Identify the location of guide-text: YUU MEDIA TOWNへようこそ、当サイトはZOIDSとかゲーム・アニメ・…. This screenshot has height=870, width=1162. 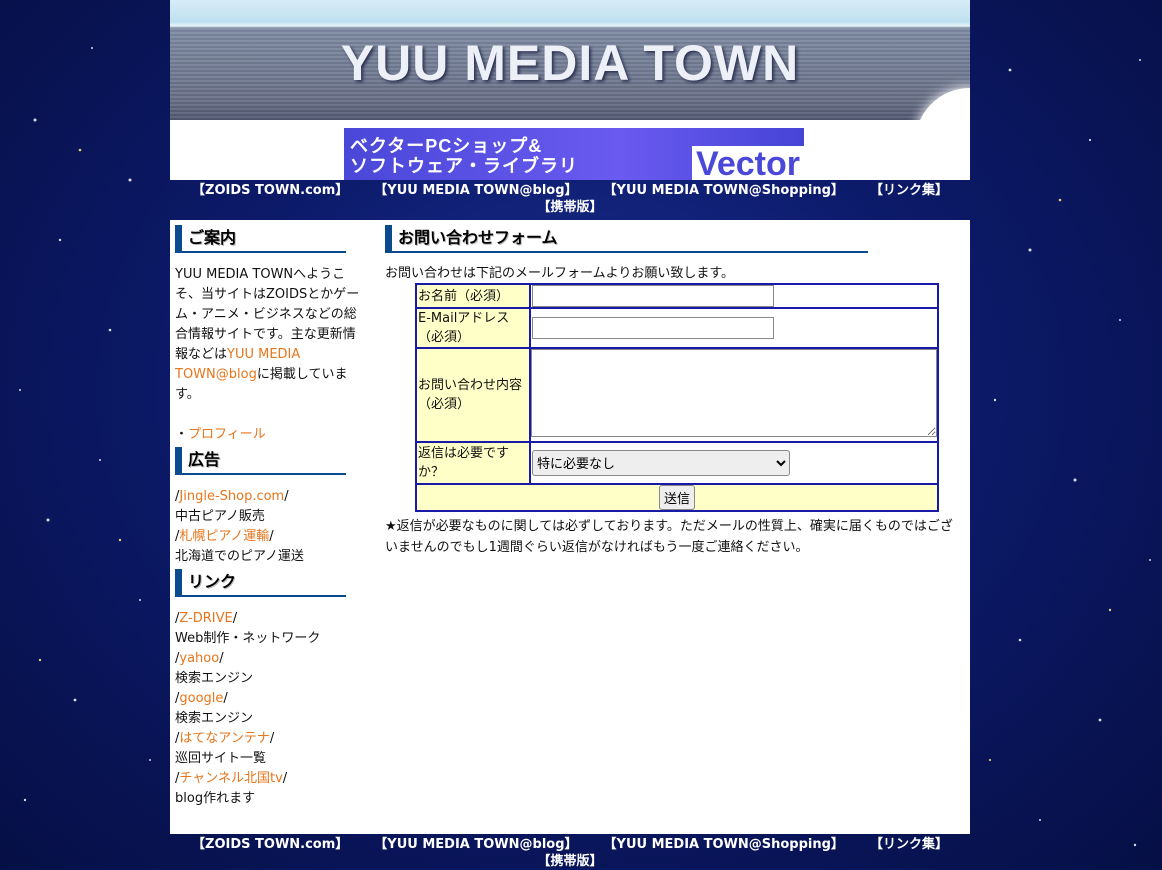
(270, 335).